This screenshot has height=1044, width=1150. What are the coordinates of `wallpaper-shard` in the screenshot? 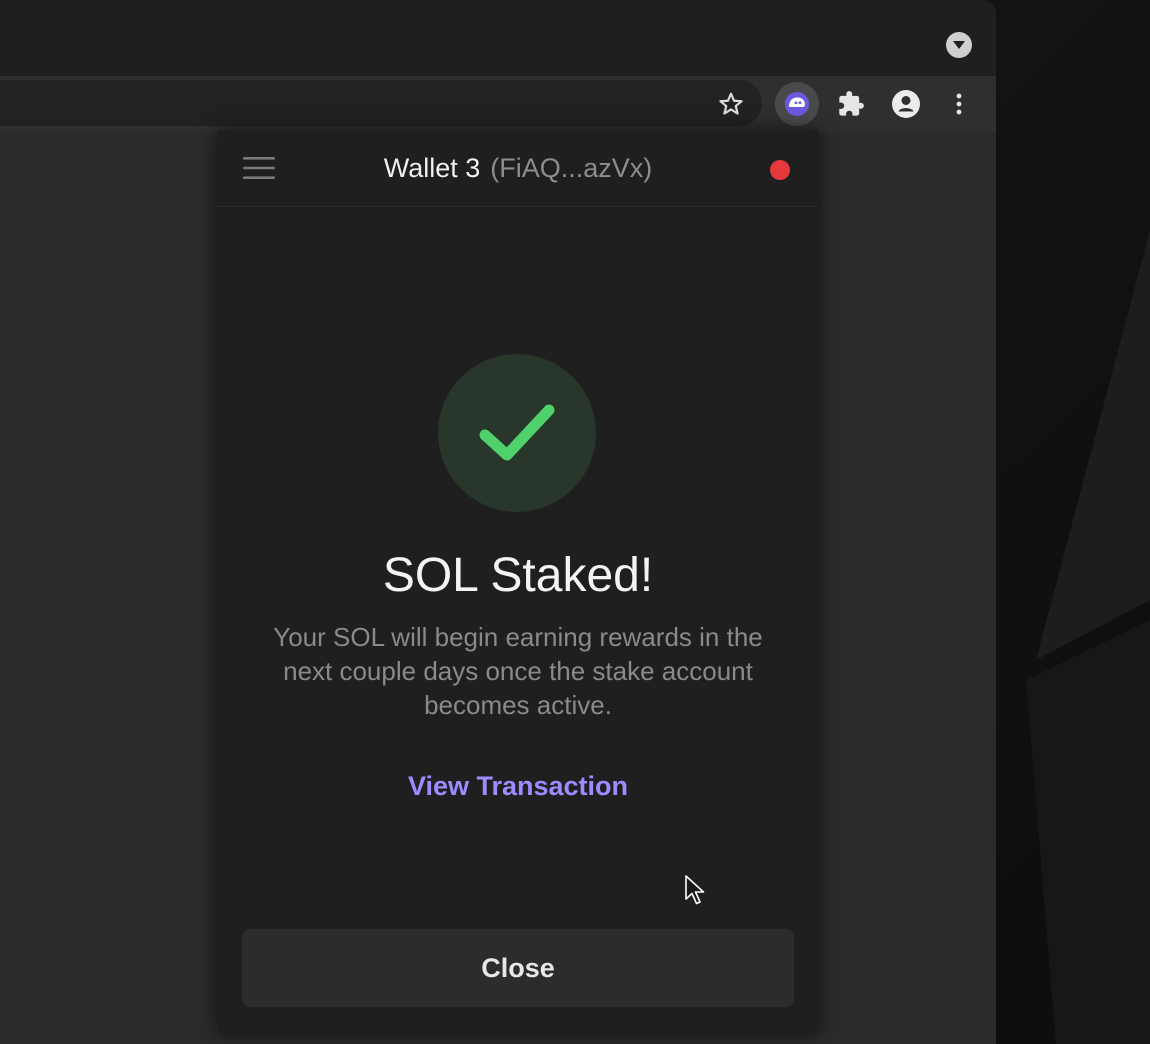 It's located at (1088, 637).